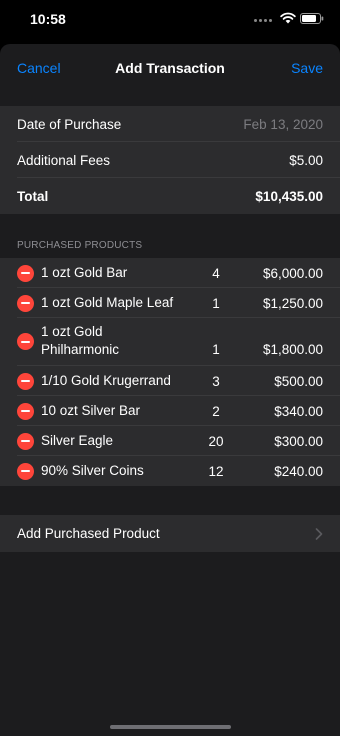  Describe the element at coordinates (288, 18) in the screenshot. I see `wifi-icon` at that location.